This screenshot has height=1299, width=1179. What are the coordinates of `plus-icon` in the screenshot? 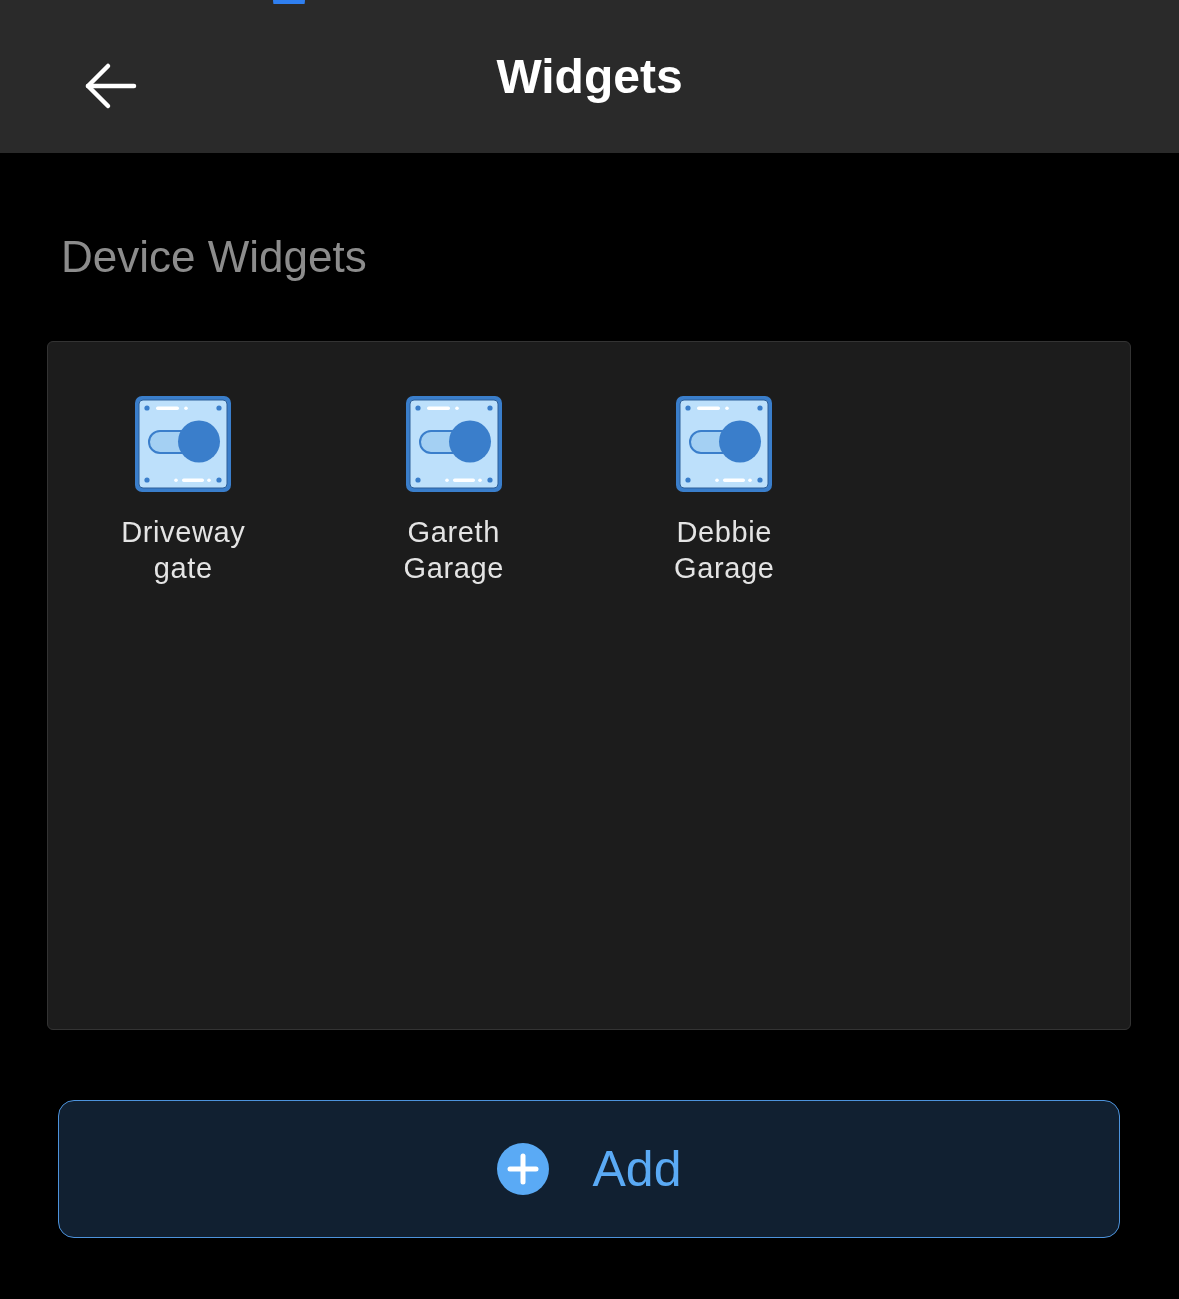 It's located at (522, 1169).